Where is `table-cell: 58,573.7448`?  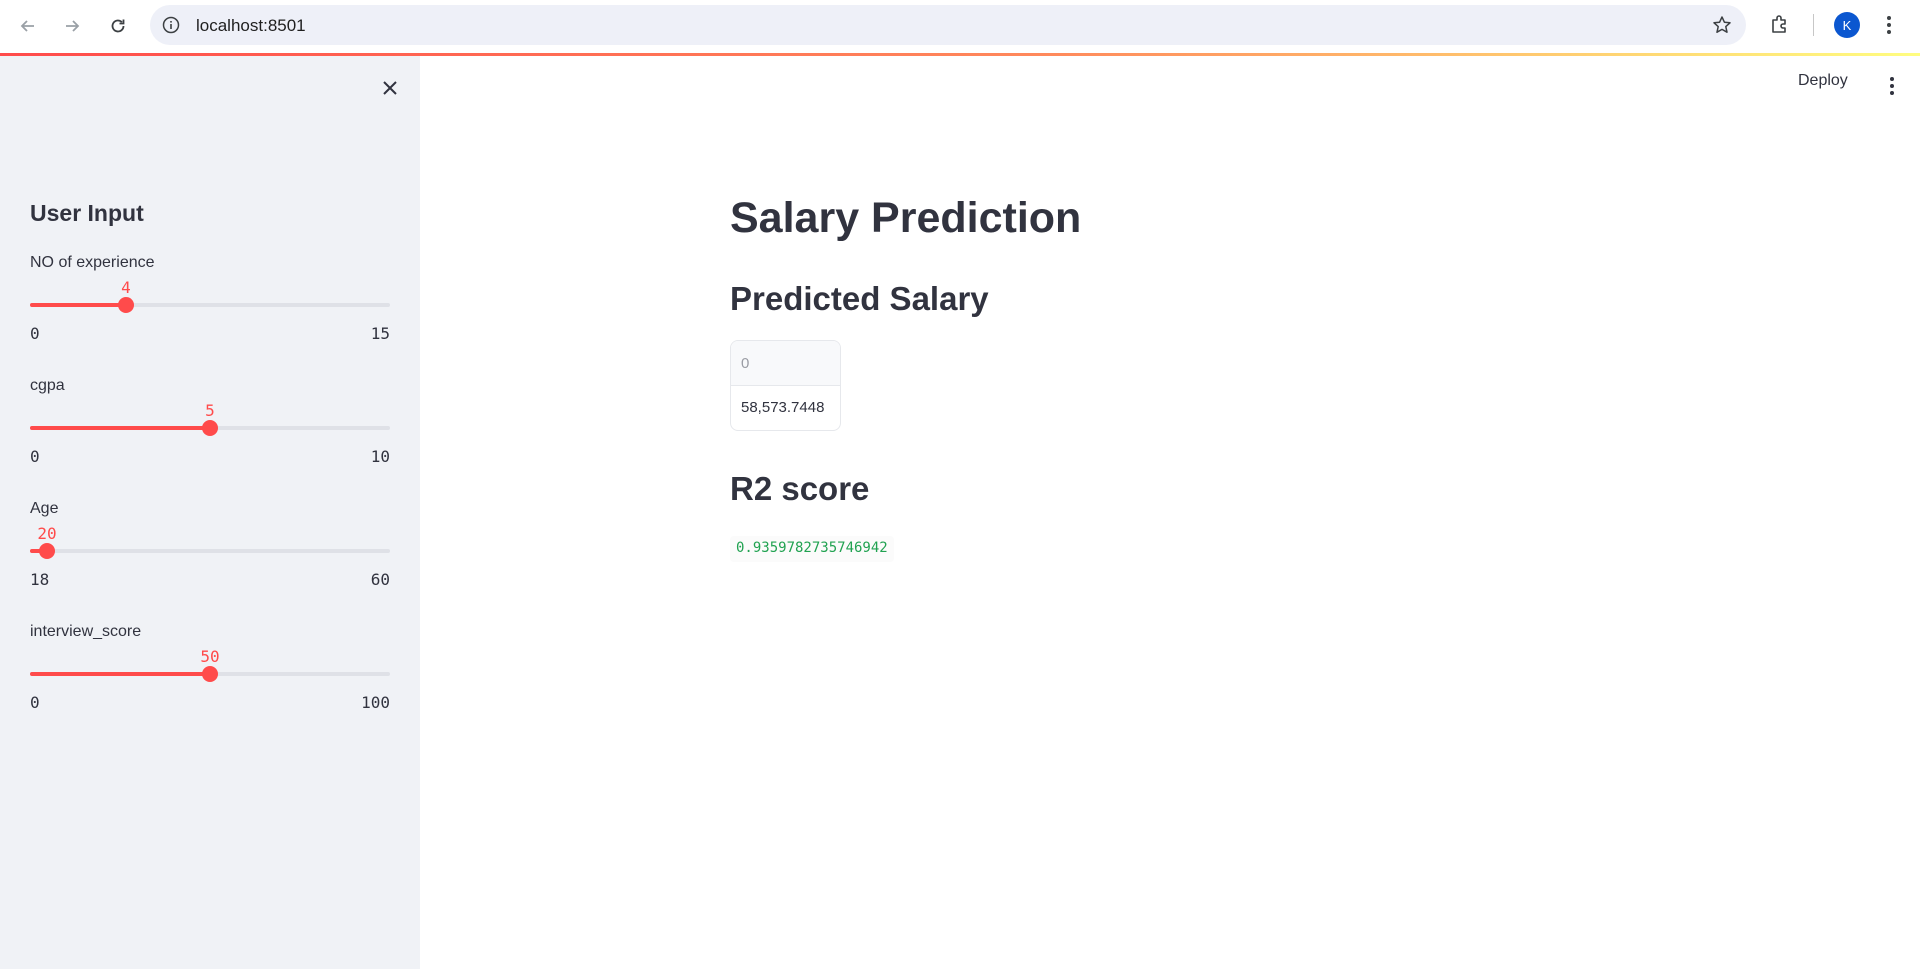
table-cell: 58,573.7448 is located at coordinates (782, 407).